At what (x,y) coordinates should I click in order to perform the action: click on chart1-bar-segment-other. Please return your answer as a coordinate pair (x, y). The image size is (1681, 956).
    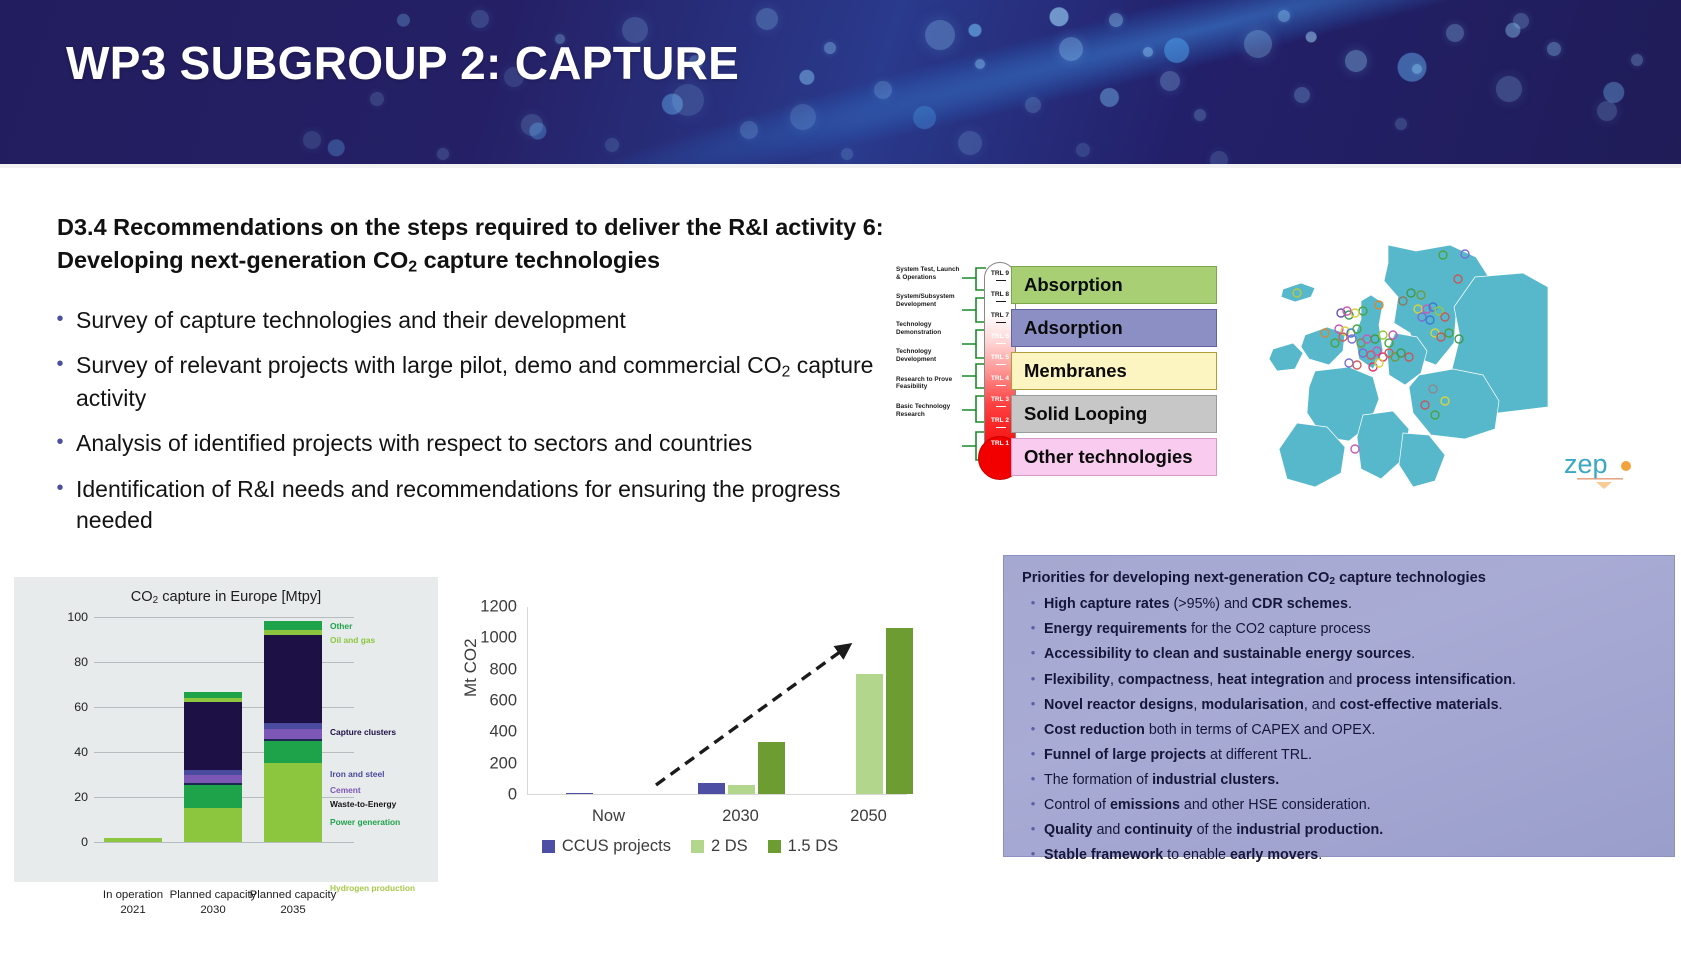
    Looking at the image, I should click on (293, 626).